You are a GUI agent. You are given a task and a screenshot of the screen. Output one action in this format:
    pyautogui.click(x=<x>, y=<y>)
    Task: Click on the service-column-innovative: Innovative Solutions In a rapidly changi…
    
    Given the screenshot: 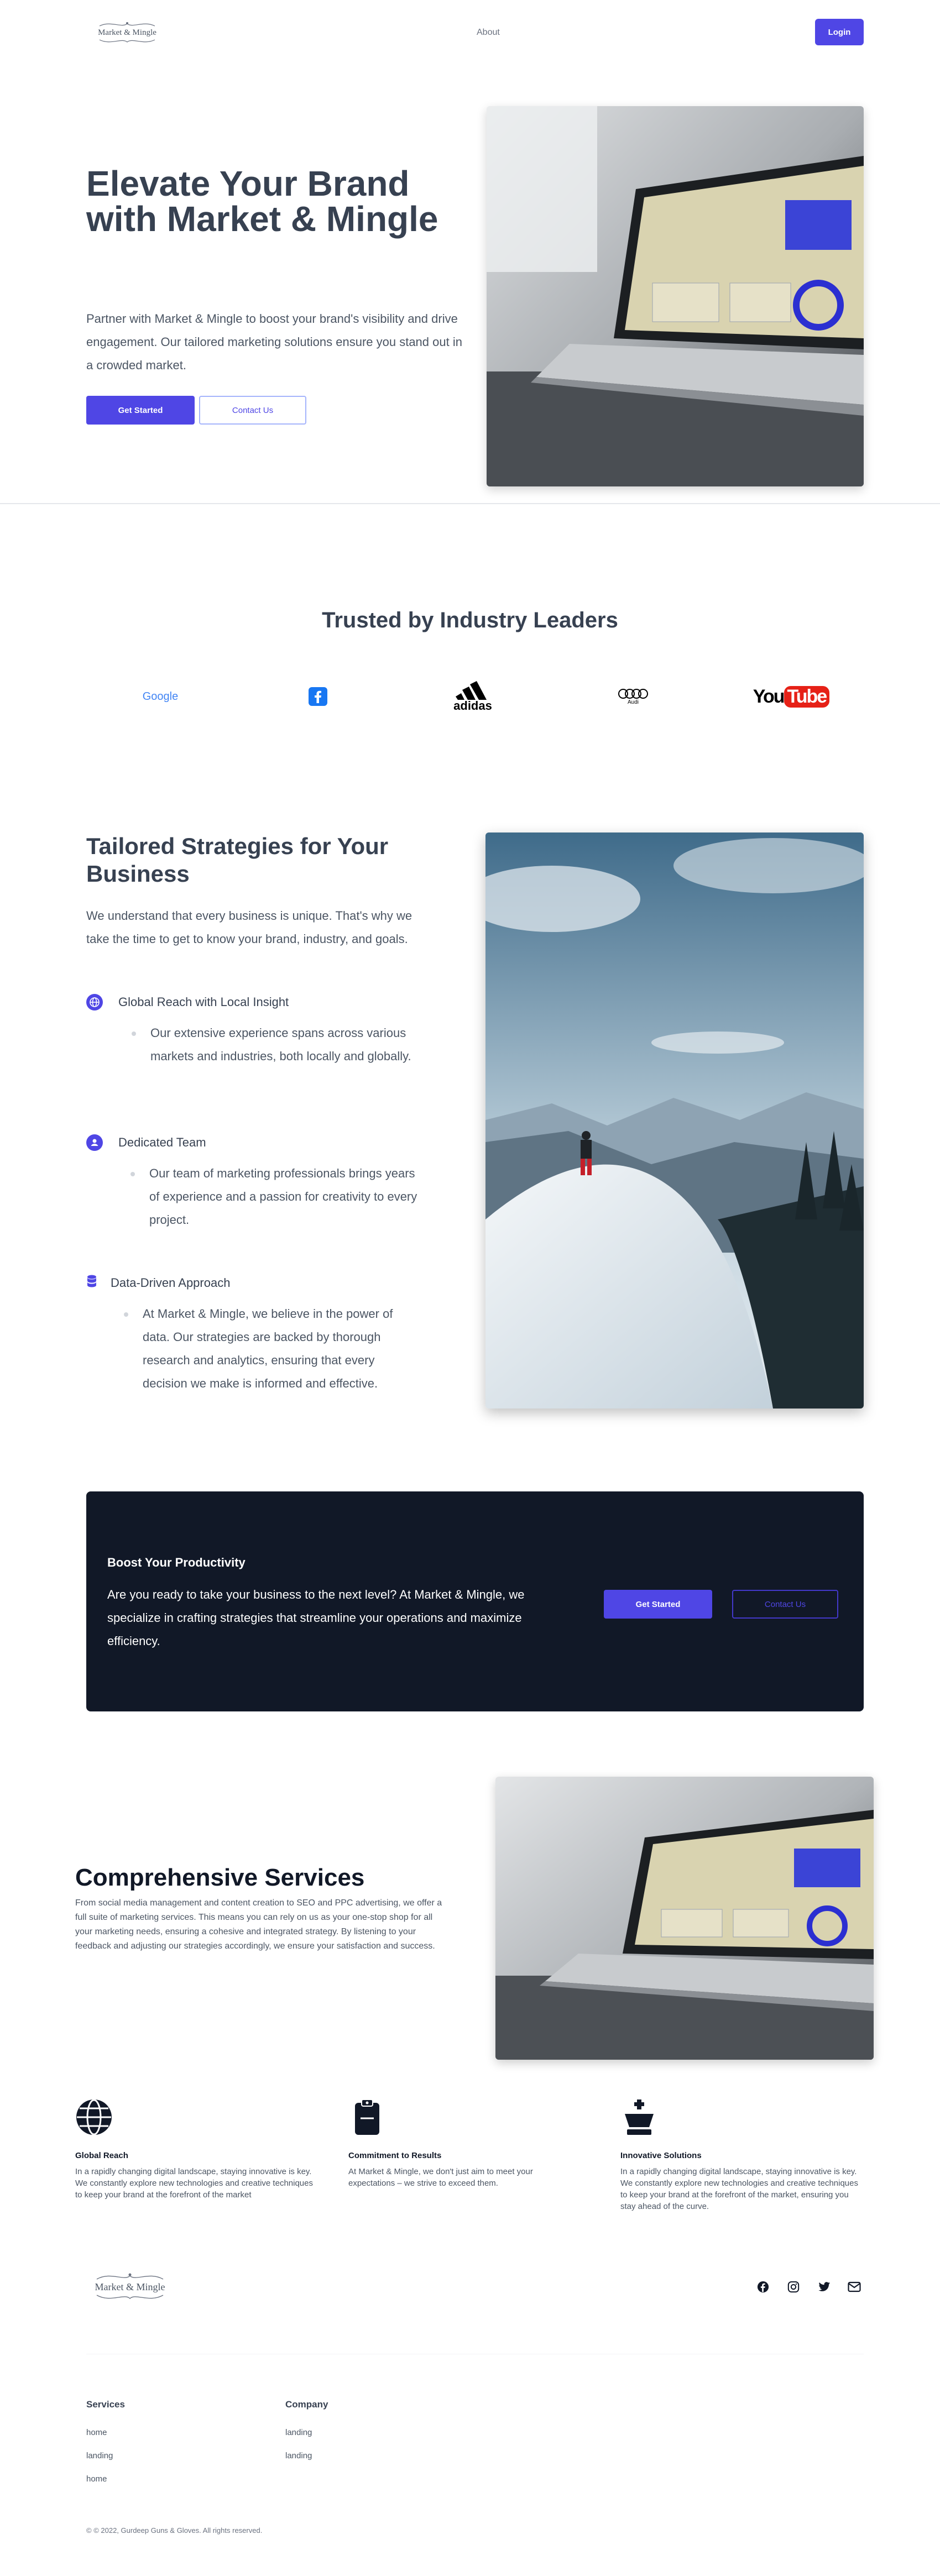 What is the action you would take?
    pyautogui.click(x=743, y=2155)
    